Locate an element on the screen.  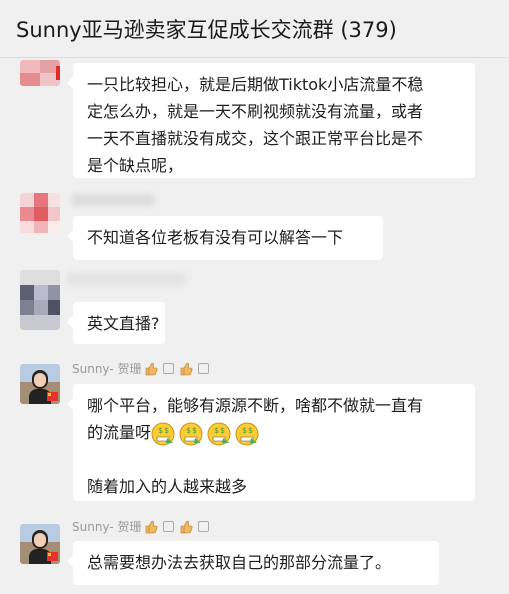
message-text: 是个缺点呢， is located at coordinates (135, 165).